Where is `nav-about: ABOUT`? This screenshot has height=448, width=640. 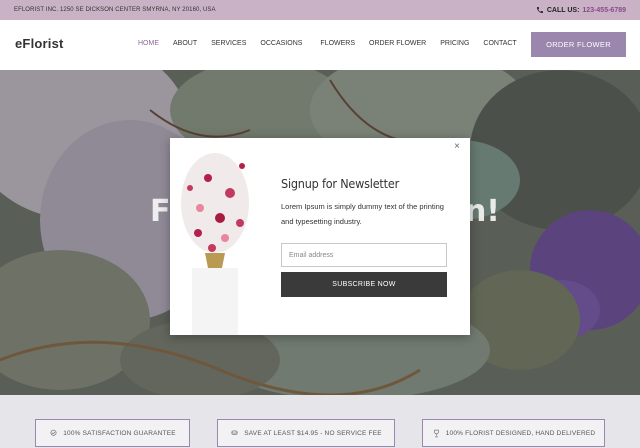
nav-about: ABOUT is located at coordinates (185, 43).